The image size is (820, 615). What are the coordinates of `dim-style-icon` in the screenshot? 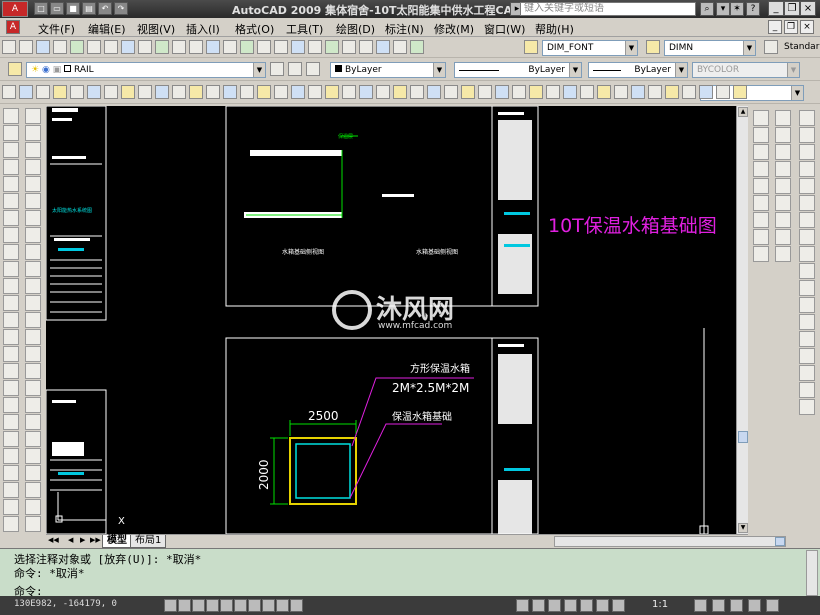 It's located at (653, 47).